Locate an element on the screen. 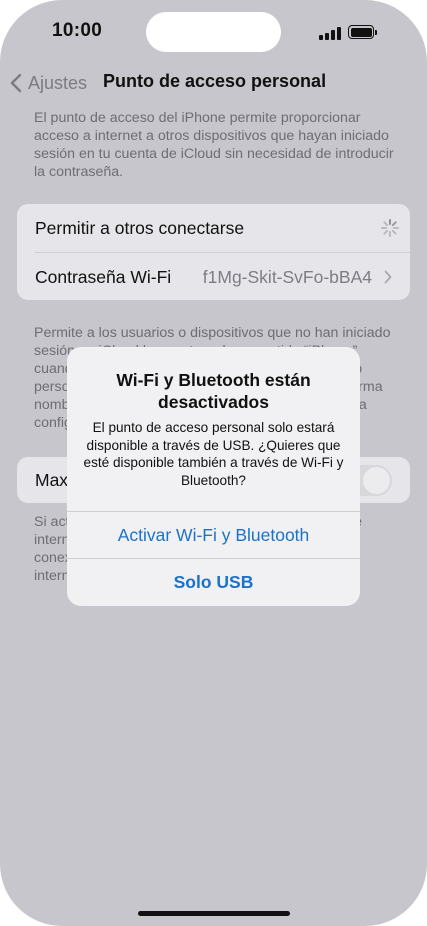 This screenshot has width=427, height=926. dynamic-island is located at coordinates (213, 32).